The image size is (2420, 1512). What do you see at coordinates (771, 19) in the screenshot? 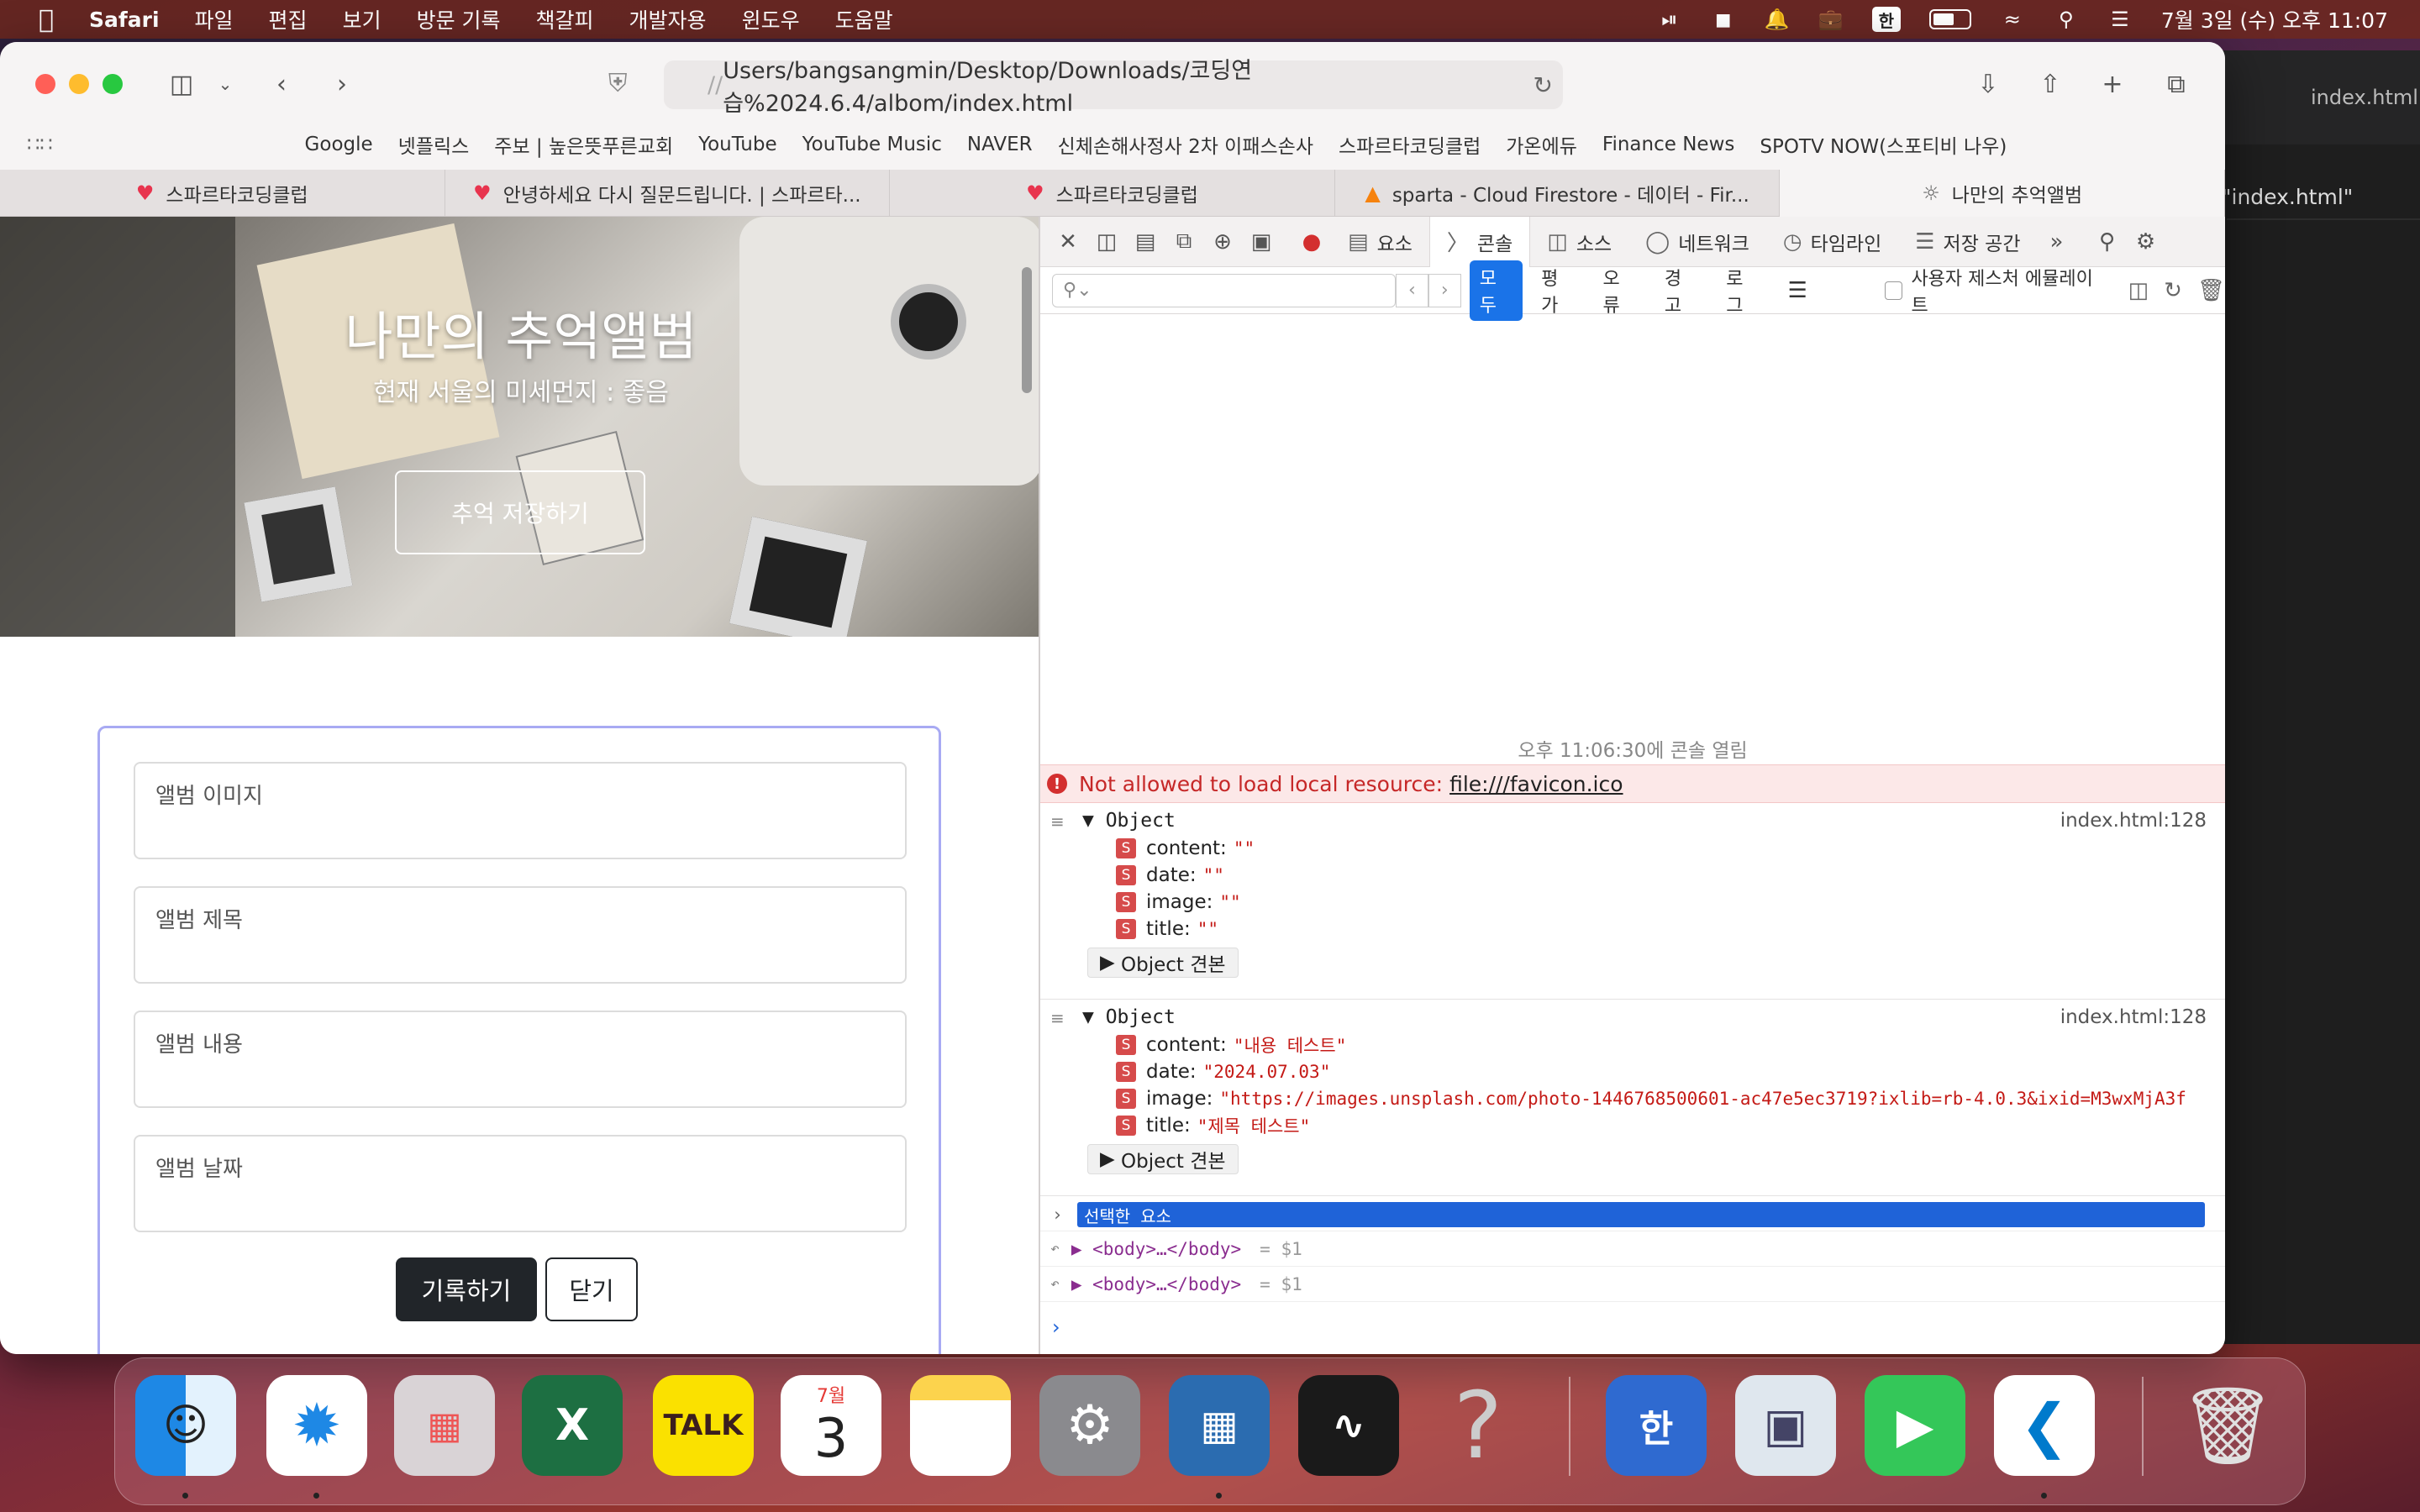
I see `menu-window: 윈도우` at bounding box center [771, 19].